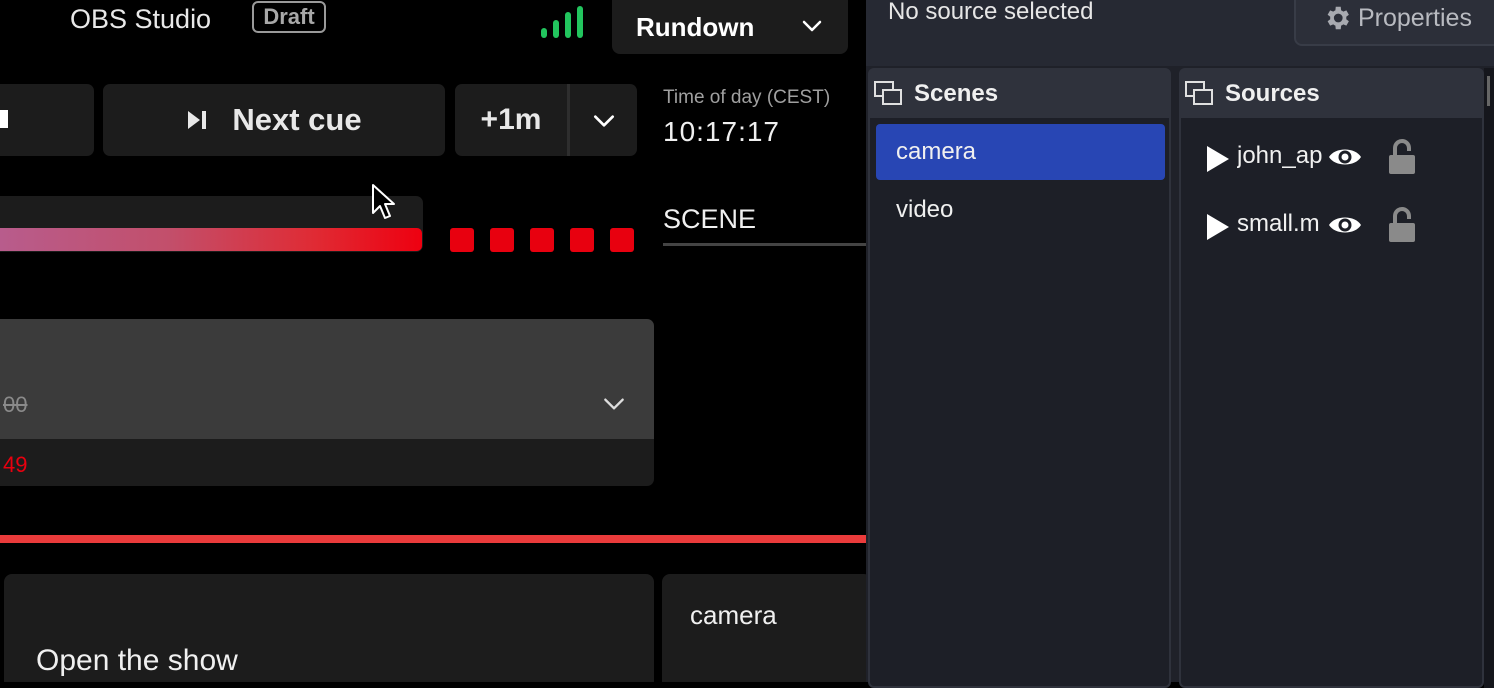 Image resolution: width=1494 pixels, height=688 pixels. I want to click on rundown-item-scene: camera, so click(733, 615).